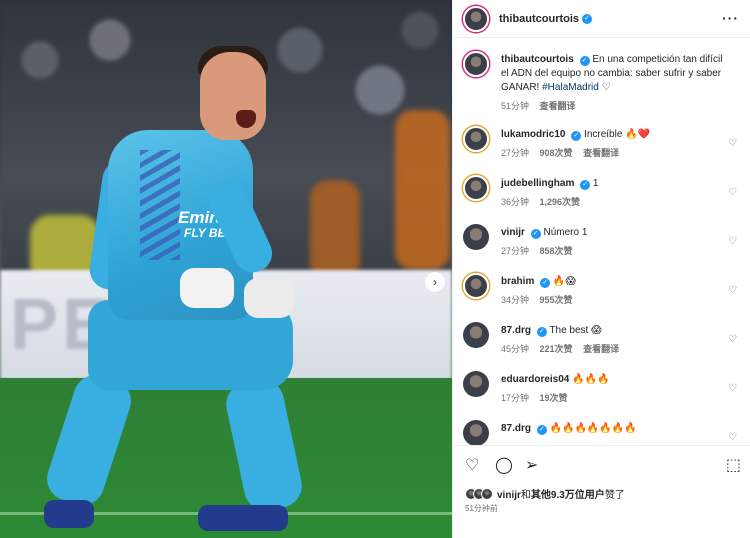  What do you see at coordinates (556, 300) in the screenshot?
I see `comment-likes: 955次赞` at bounding box center [556, 300].